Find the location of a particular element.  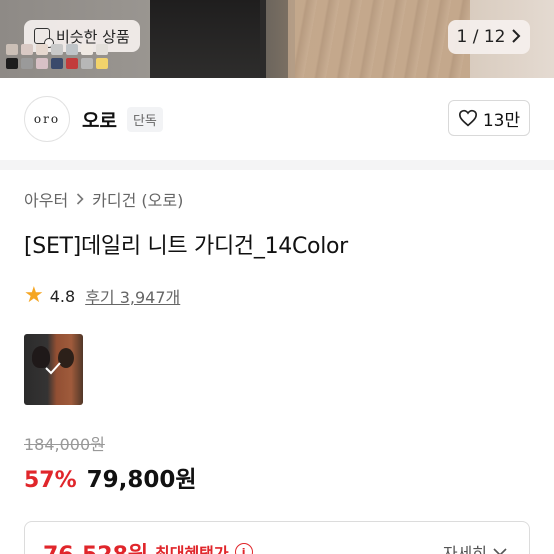

color-option-thumbnail is located at coordinates (53, 369).